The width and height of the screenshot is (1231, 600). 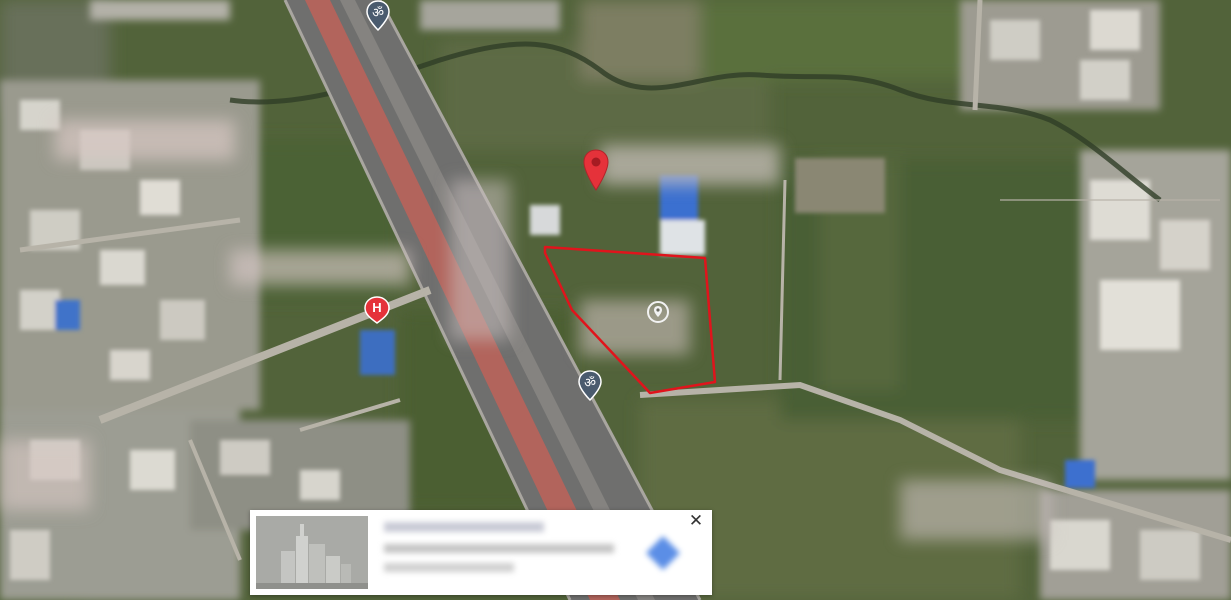 I want to click on worship-marker-top: ॐ, so click(x=378, y=16).